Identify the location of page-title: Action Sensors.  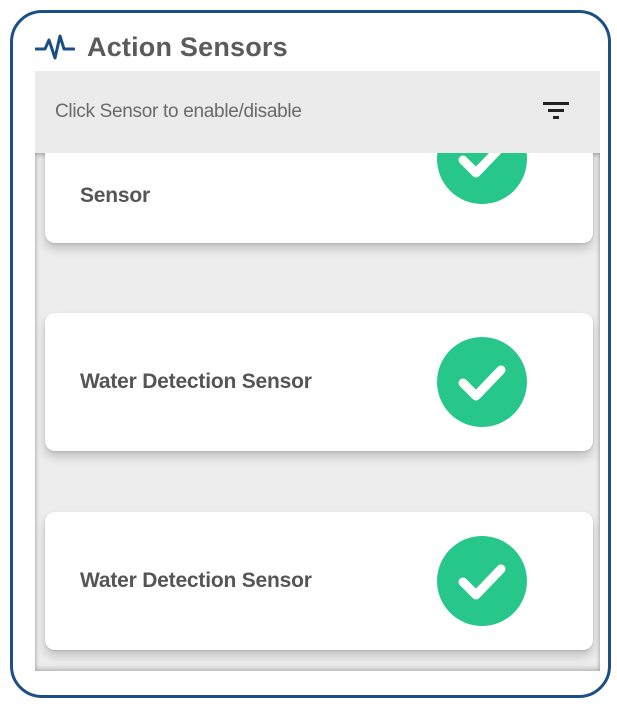
(187, 46).